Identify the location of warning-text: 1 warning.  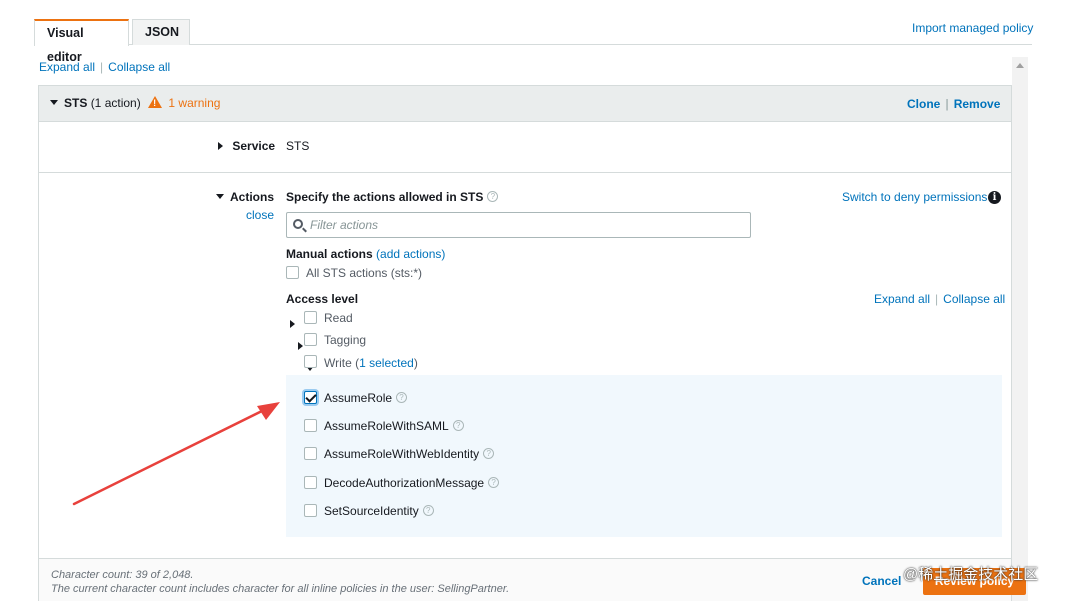
(194, 103).